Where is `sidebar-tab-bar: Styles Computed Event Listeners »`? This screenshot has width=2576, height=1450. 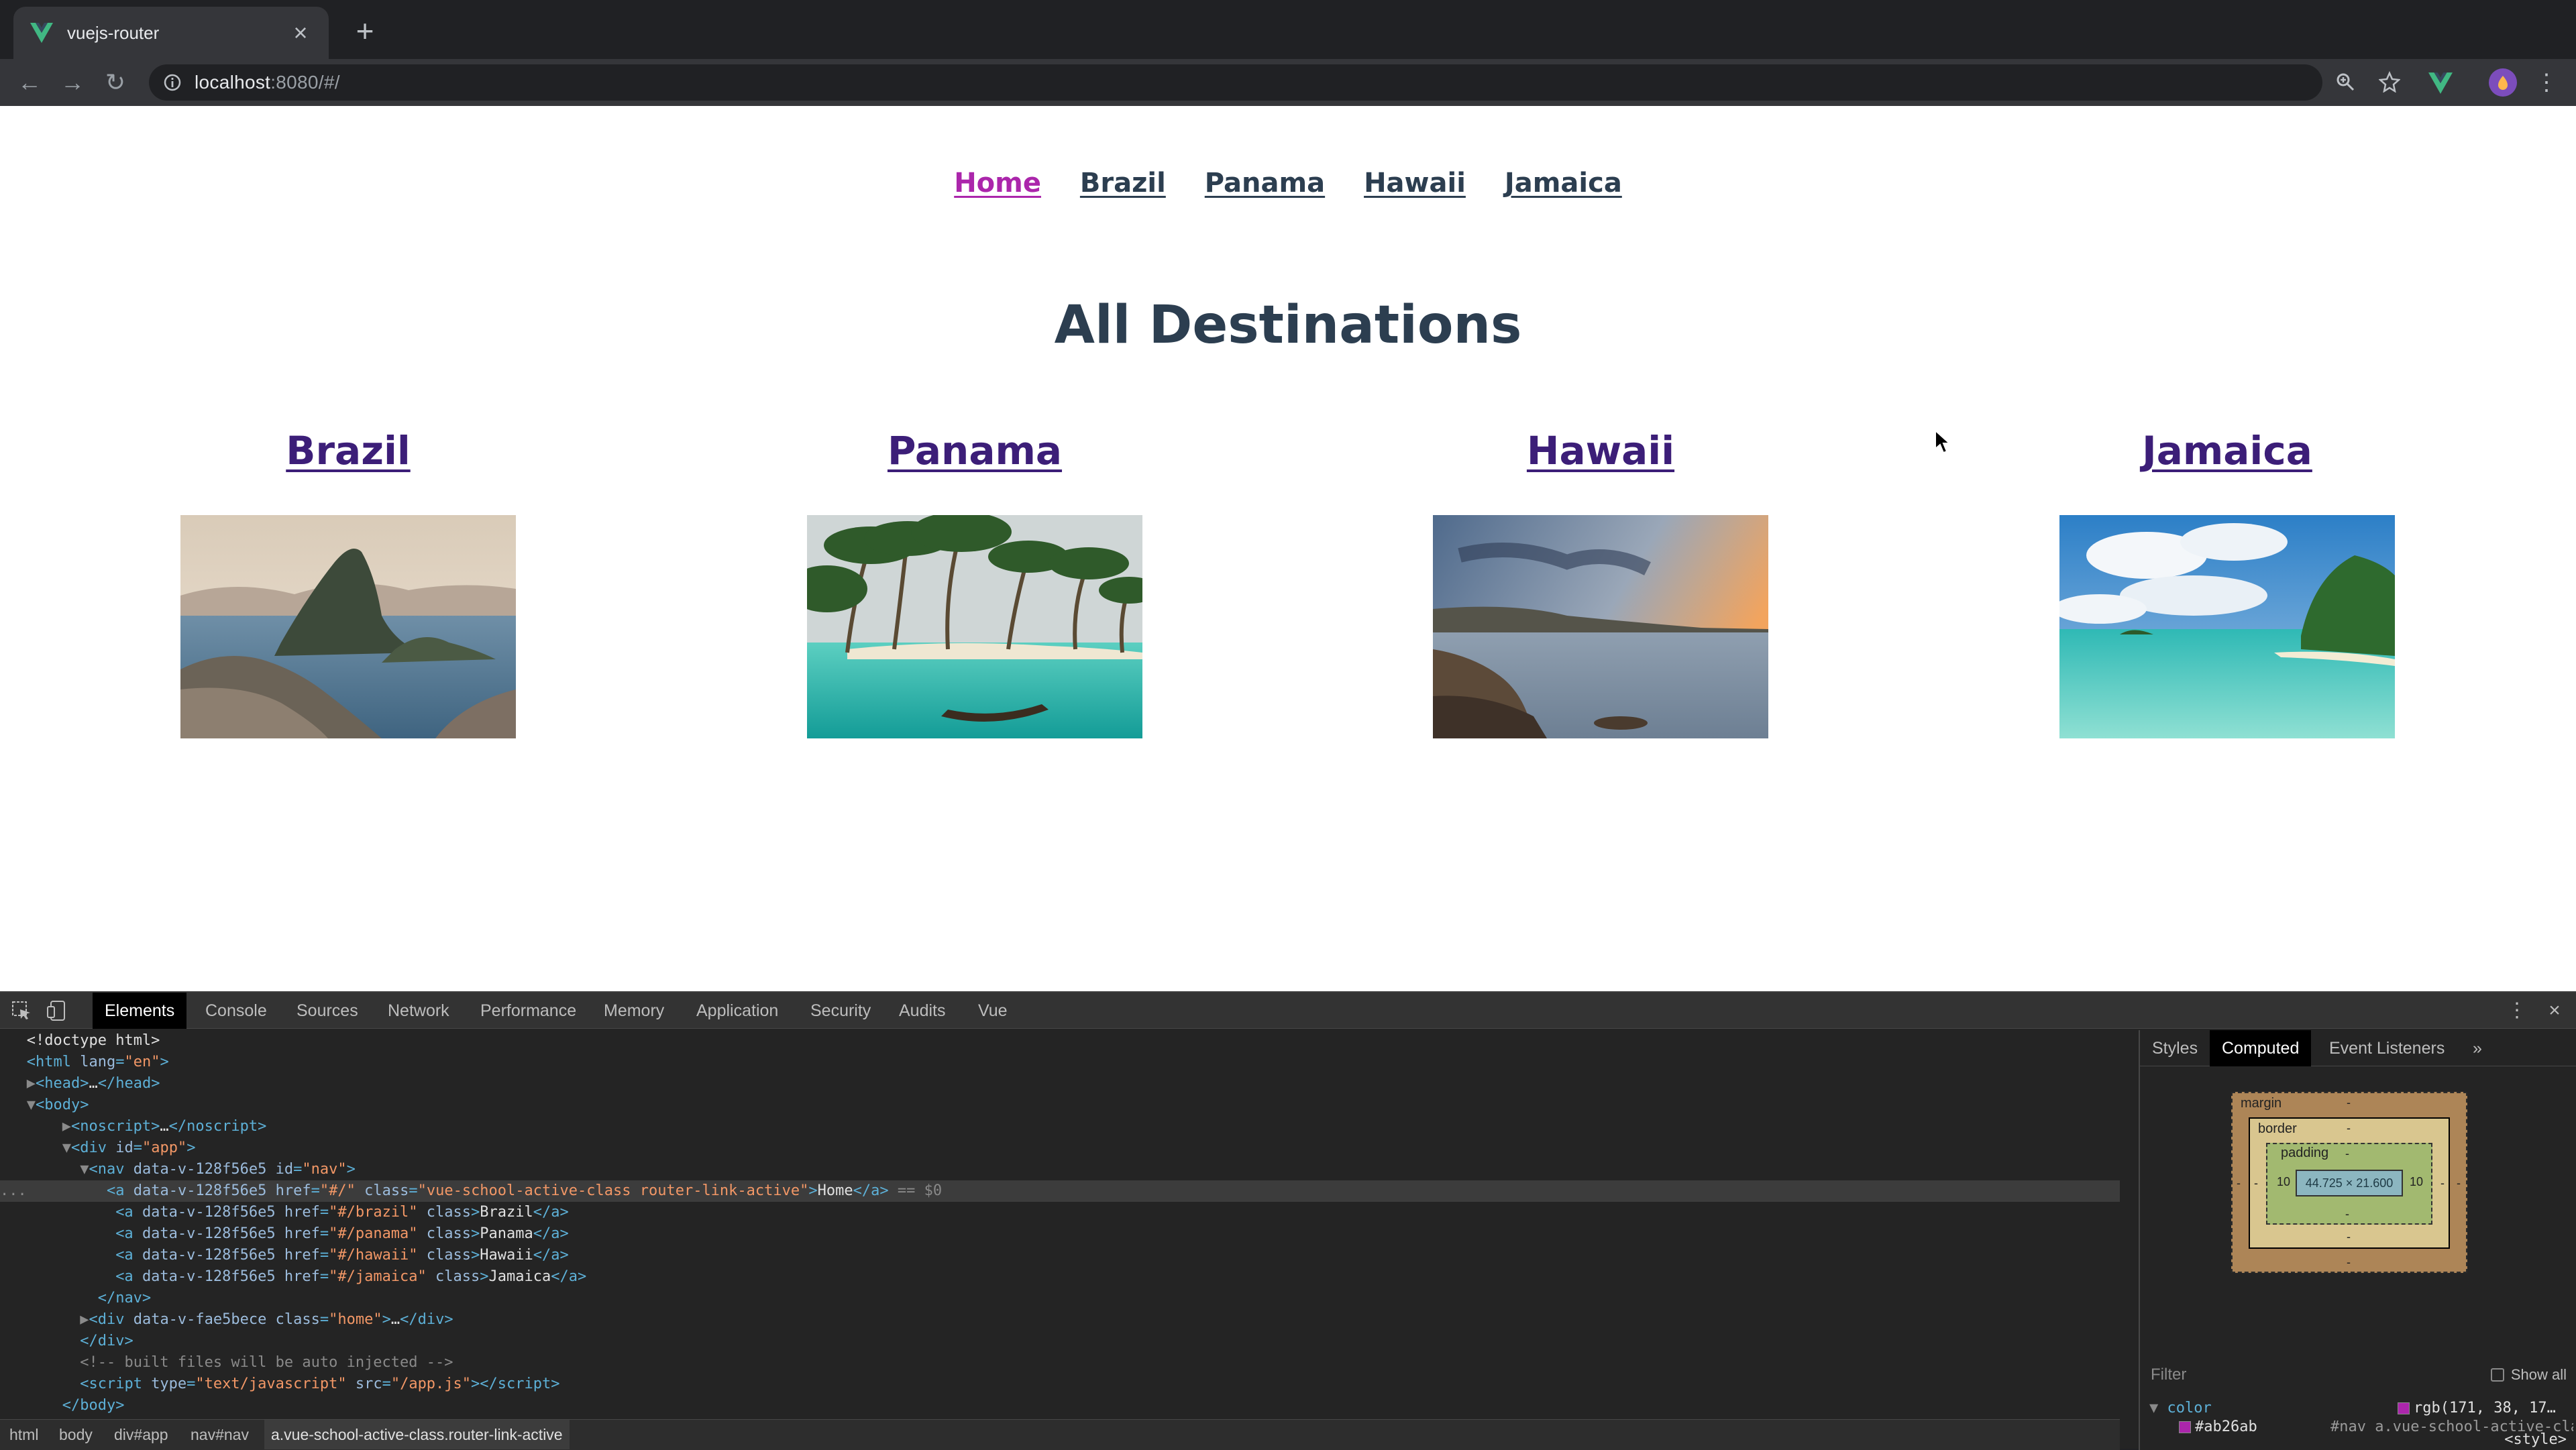 sidebar-tab-bar: Styles Computed Event Listeners » is located at coordinates (2358, 1048).